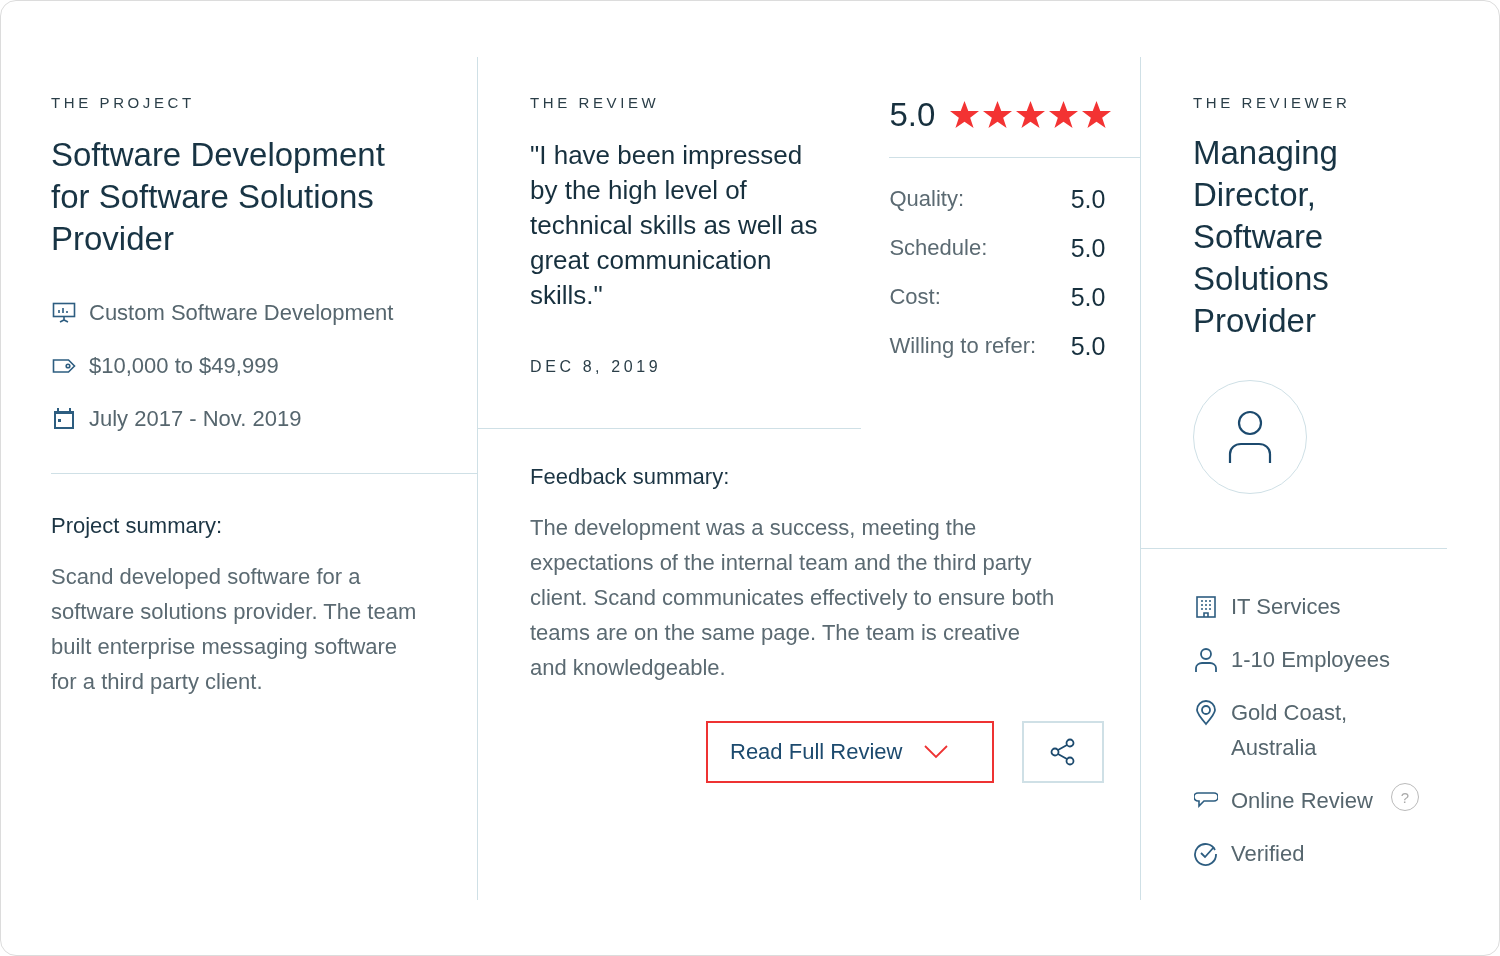 The height and width of the screenshot is (956, 1500). What do you see at coordinates (1272, 103) in the screenshot?
I see `section-label: THE REVIEWER` at bounding box center [1272, 103].